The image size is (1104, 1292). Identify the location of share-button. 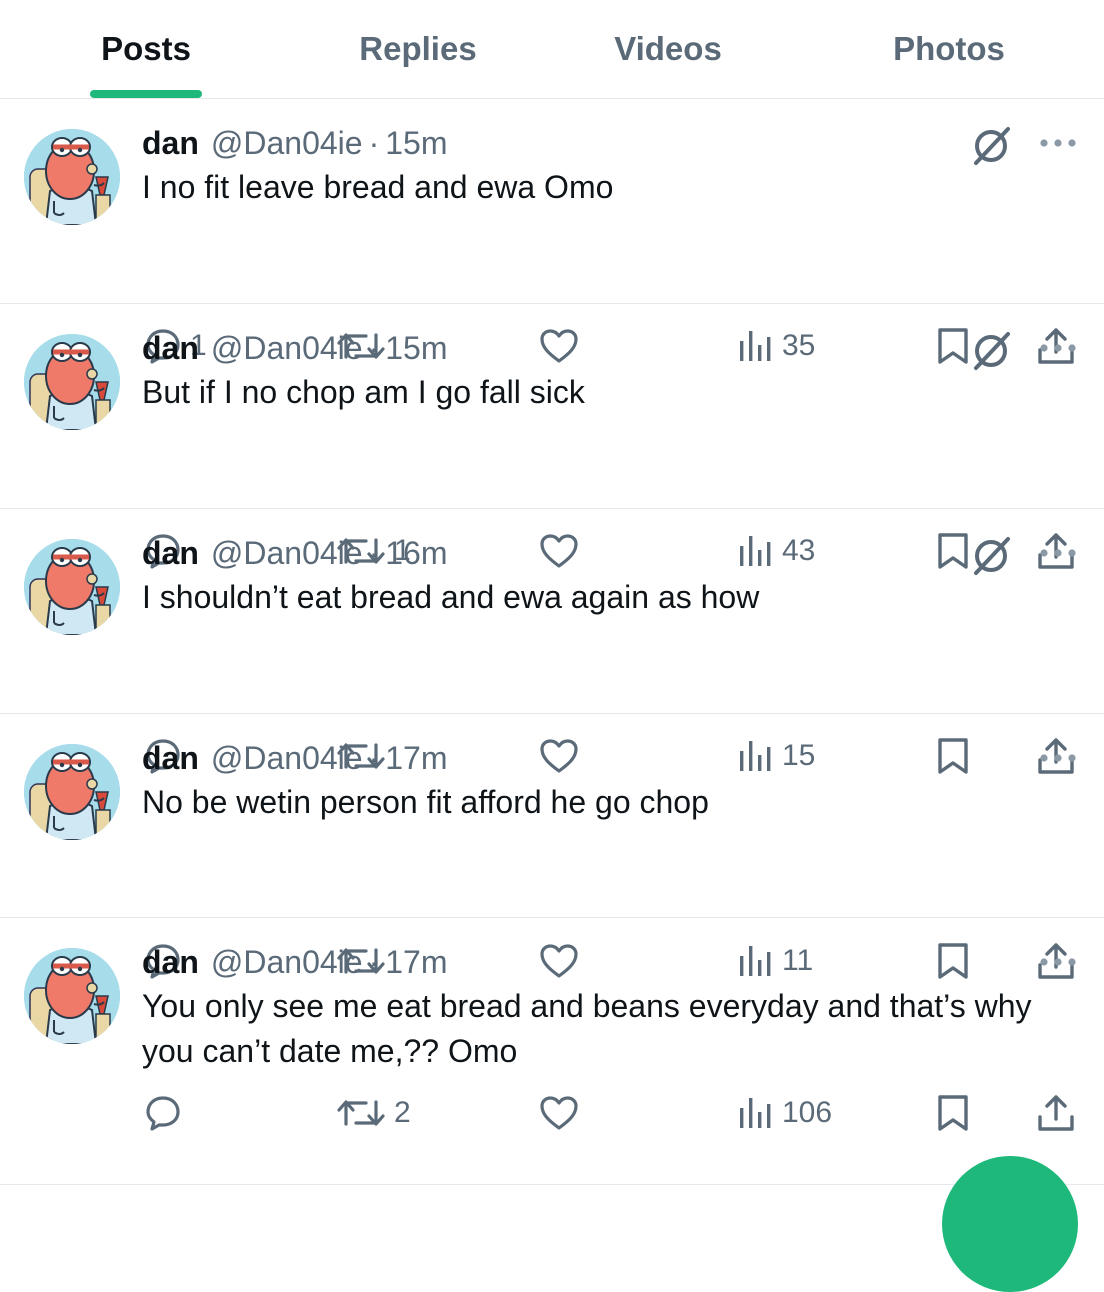
(1056, 1113).